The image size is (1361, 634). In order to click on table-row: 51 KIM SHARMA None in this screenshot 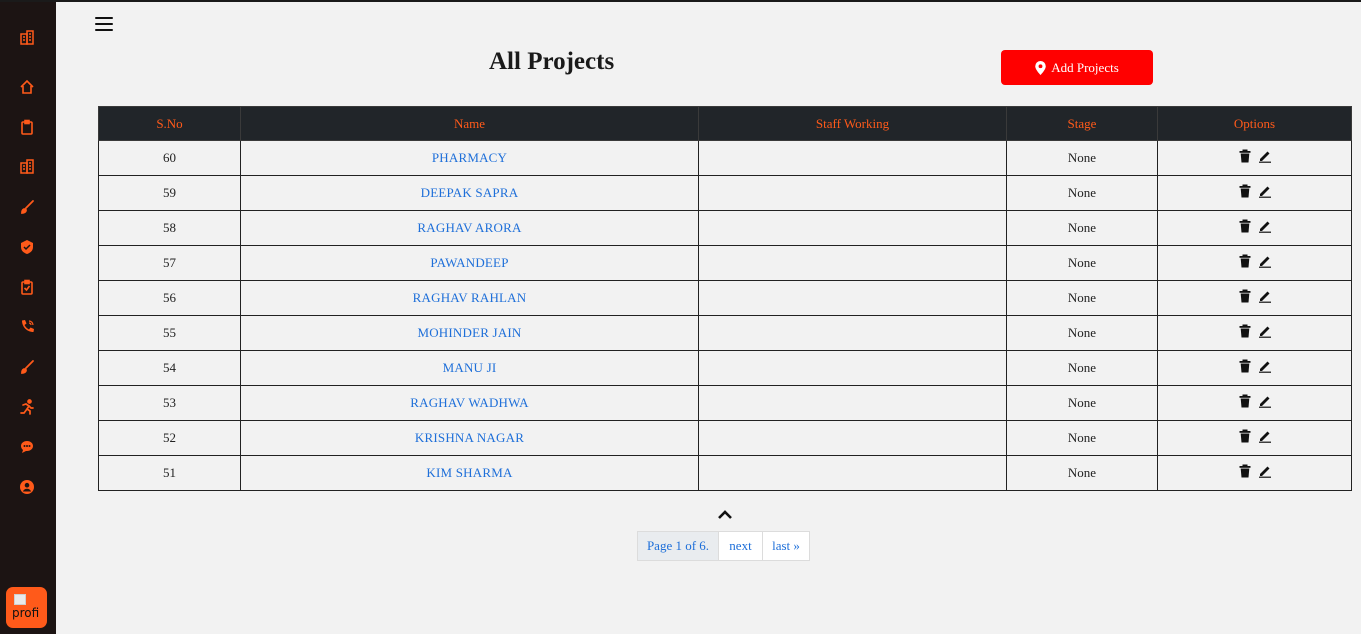, I will do `click(725, 473)`.